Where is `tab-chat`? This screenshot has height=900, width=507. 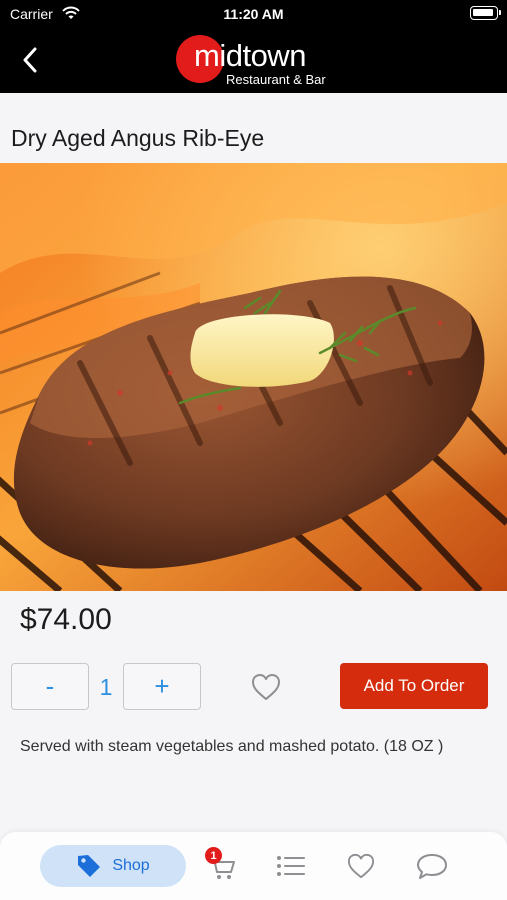
tab-chat is located at coordinates (432, 866).